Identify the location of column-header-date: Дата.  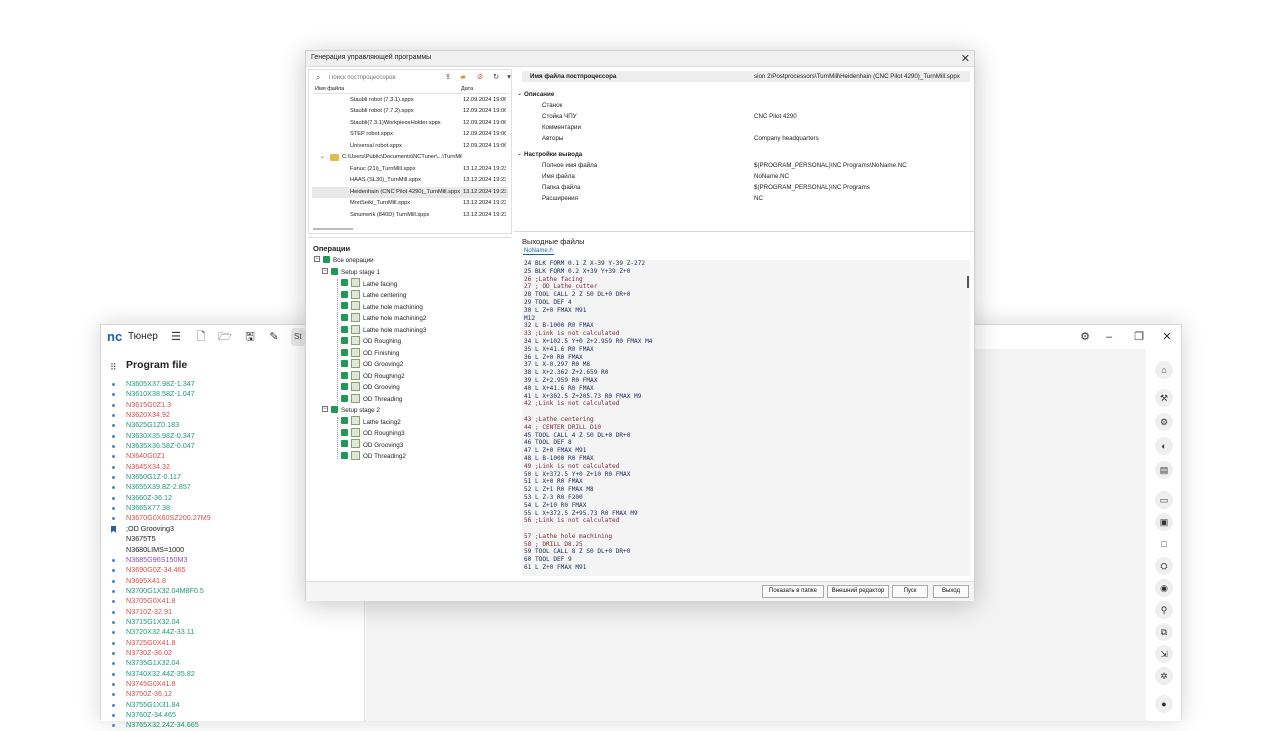
(467, 89).